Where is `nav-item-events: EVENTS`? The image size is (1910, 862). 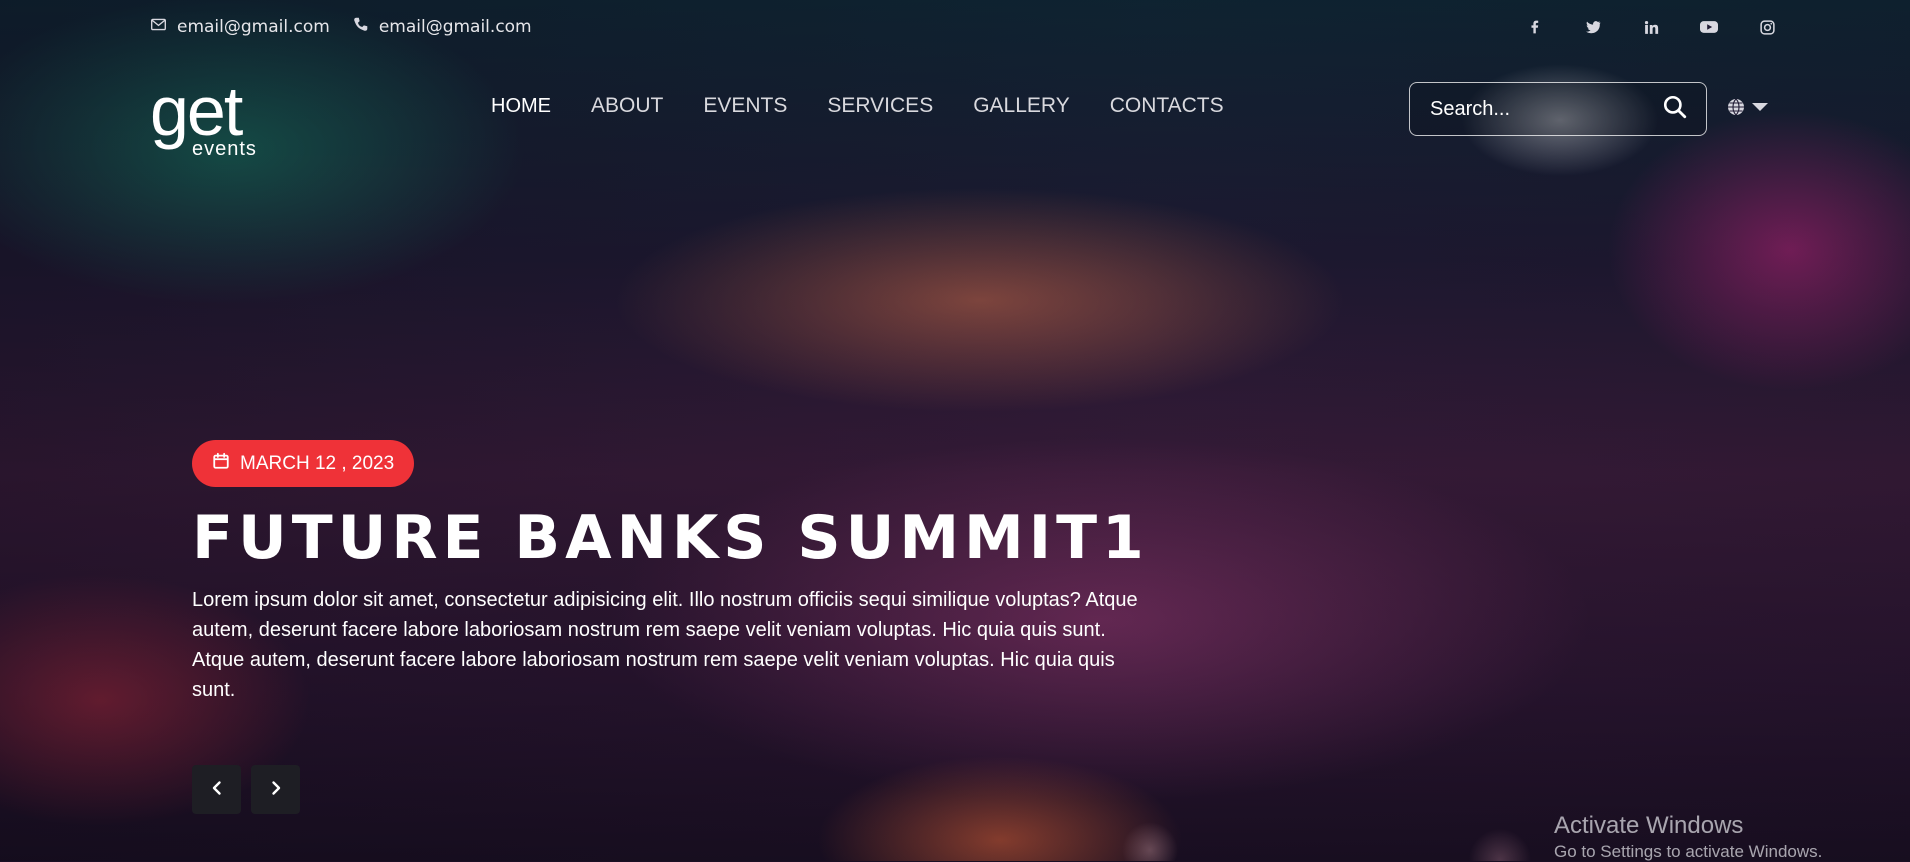
nav-item-events: EVENTS is located at coordinates (745, 106).